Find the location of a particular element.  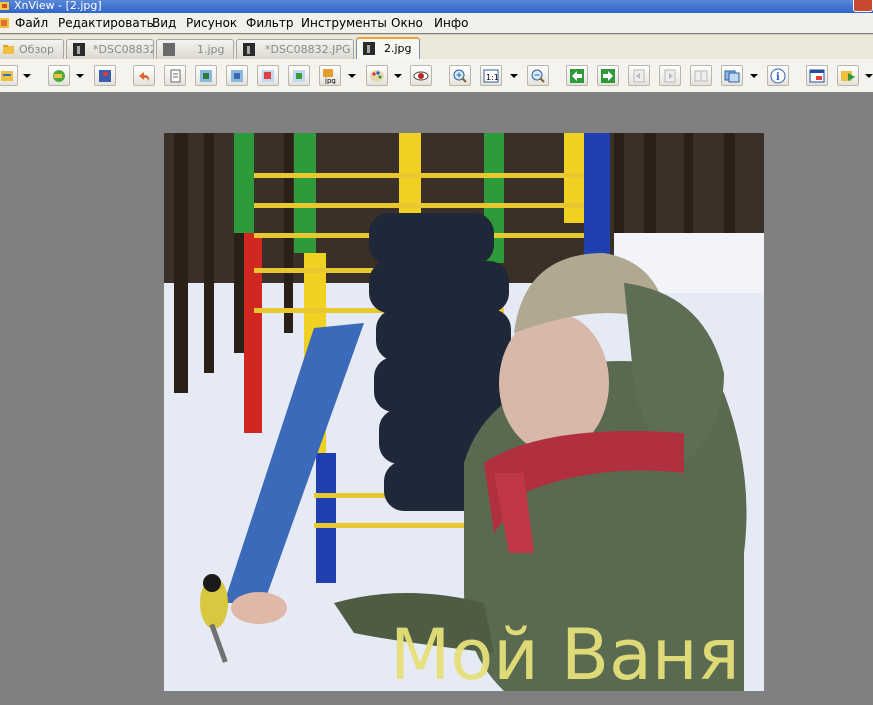

save-button is located at coordinates (105, 75).